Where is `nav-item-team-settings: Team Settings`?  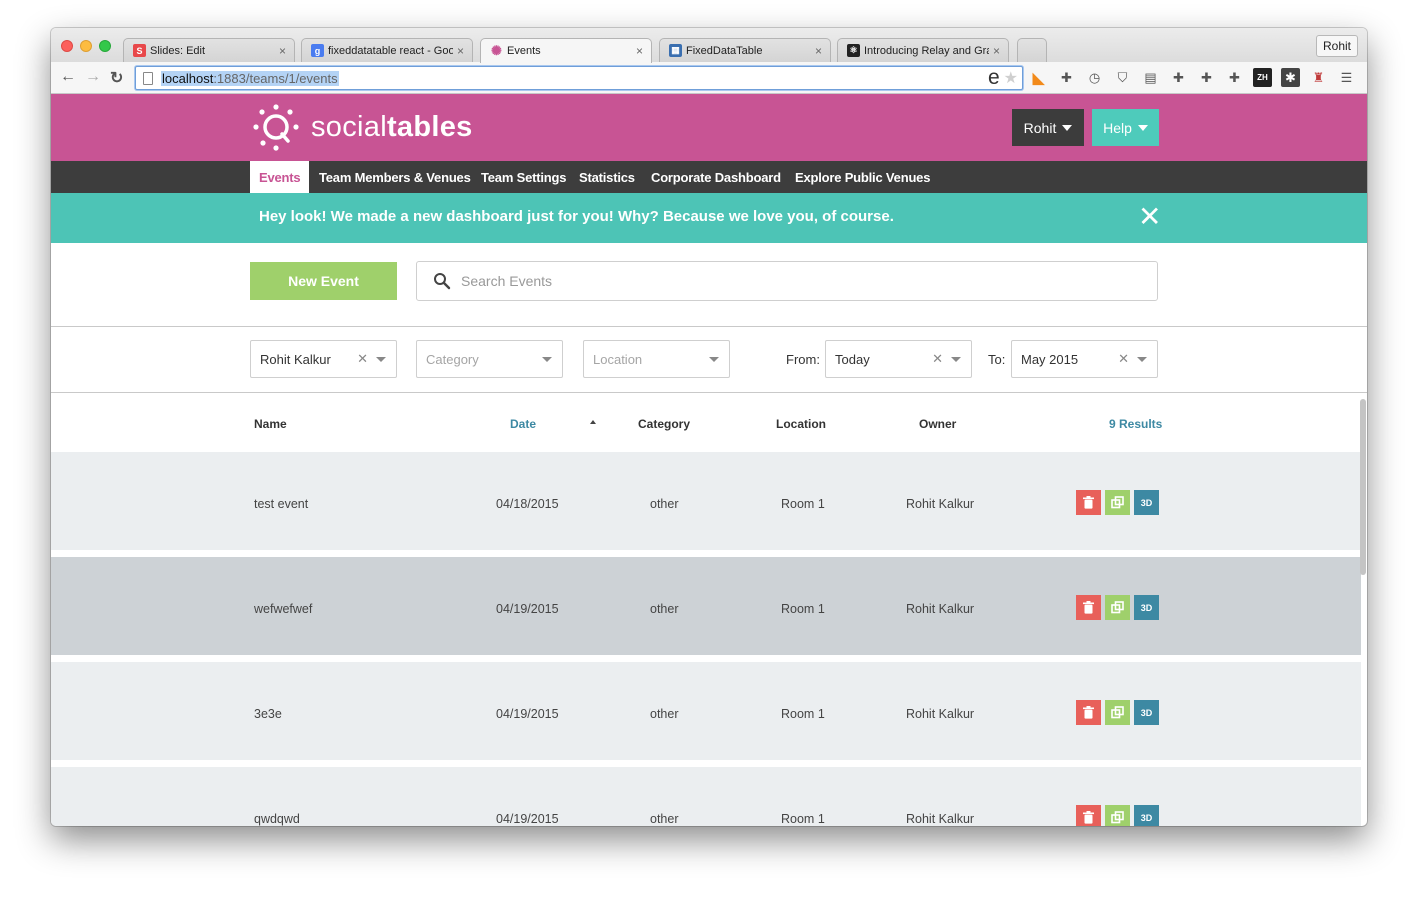
nav-item-team-settings: Team Settings is located at coordinates (523, 177).